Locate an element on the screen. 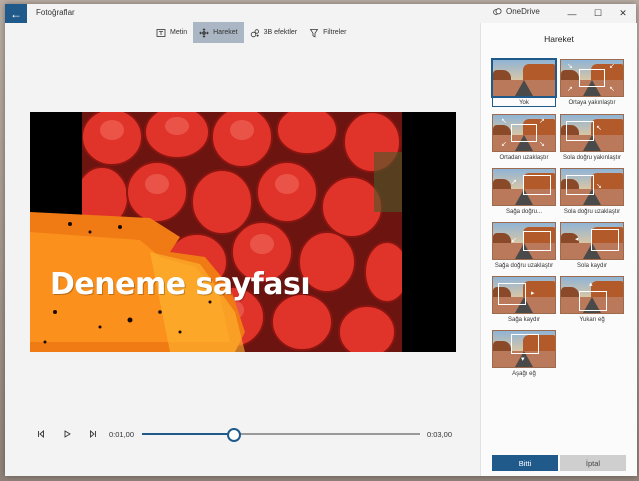  motion-option-label: Aşağı eğ is located at coordinates (524, 374).